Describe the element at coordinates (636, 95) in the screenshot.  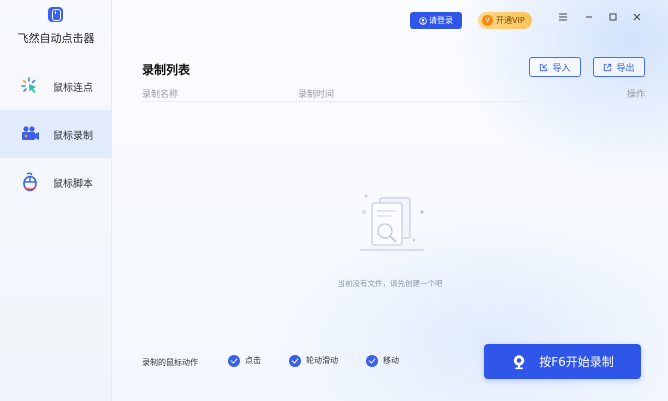
I see `column-header-actions: 操作` at that location.